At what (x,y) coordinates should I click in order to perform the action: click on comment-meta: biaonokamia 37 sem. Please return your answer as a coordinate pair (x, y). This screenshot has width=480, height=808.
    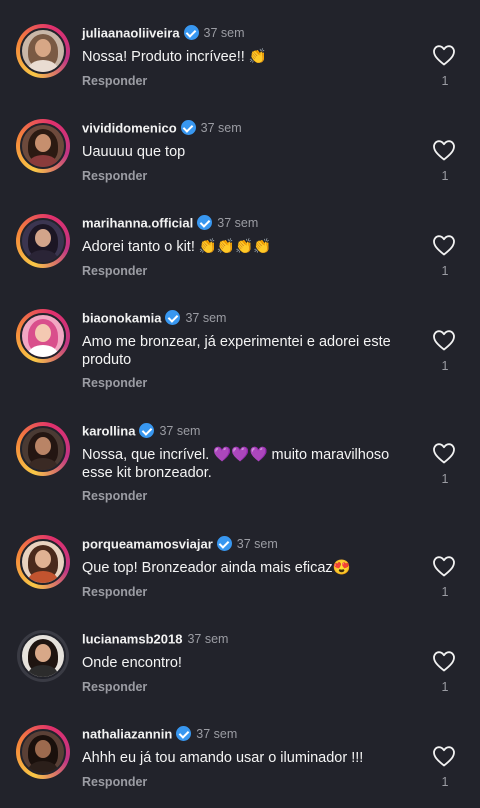
    Looking at the image, I should click on (154, 319).